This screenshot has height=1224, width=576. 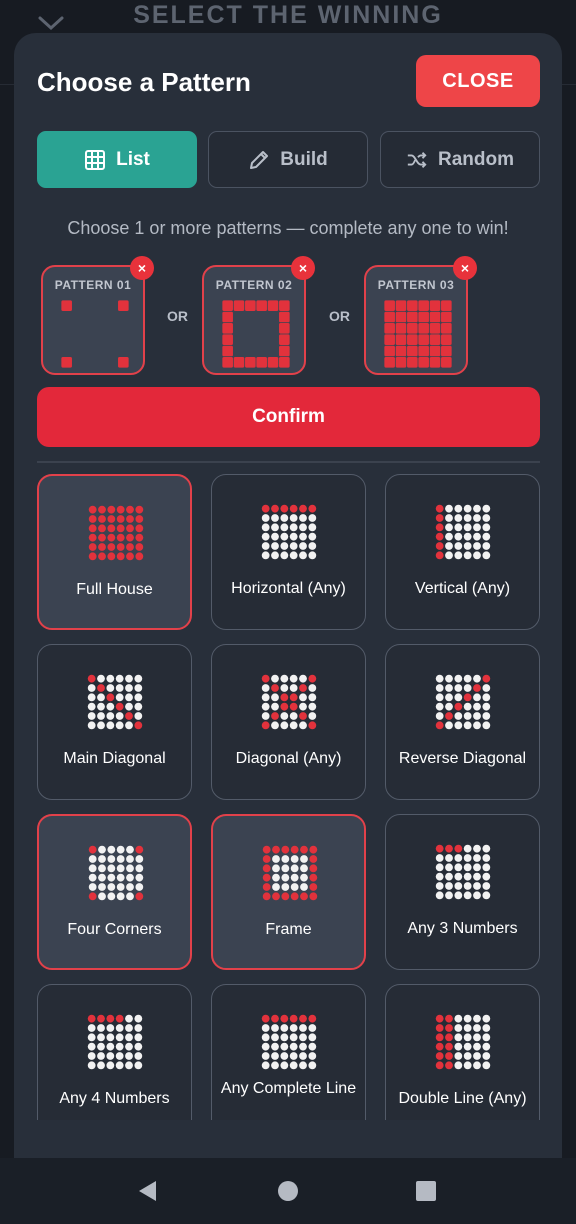 I want to click on pattern-grid-icon, so click(x=289, y=532).